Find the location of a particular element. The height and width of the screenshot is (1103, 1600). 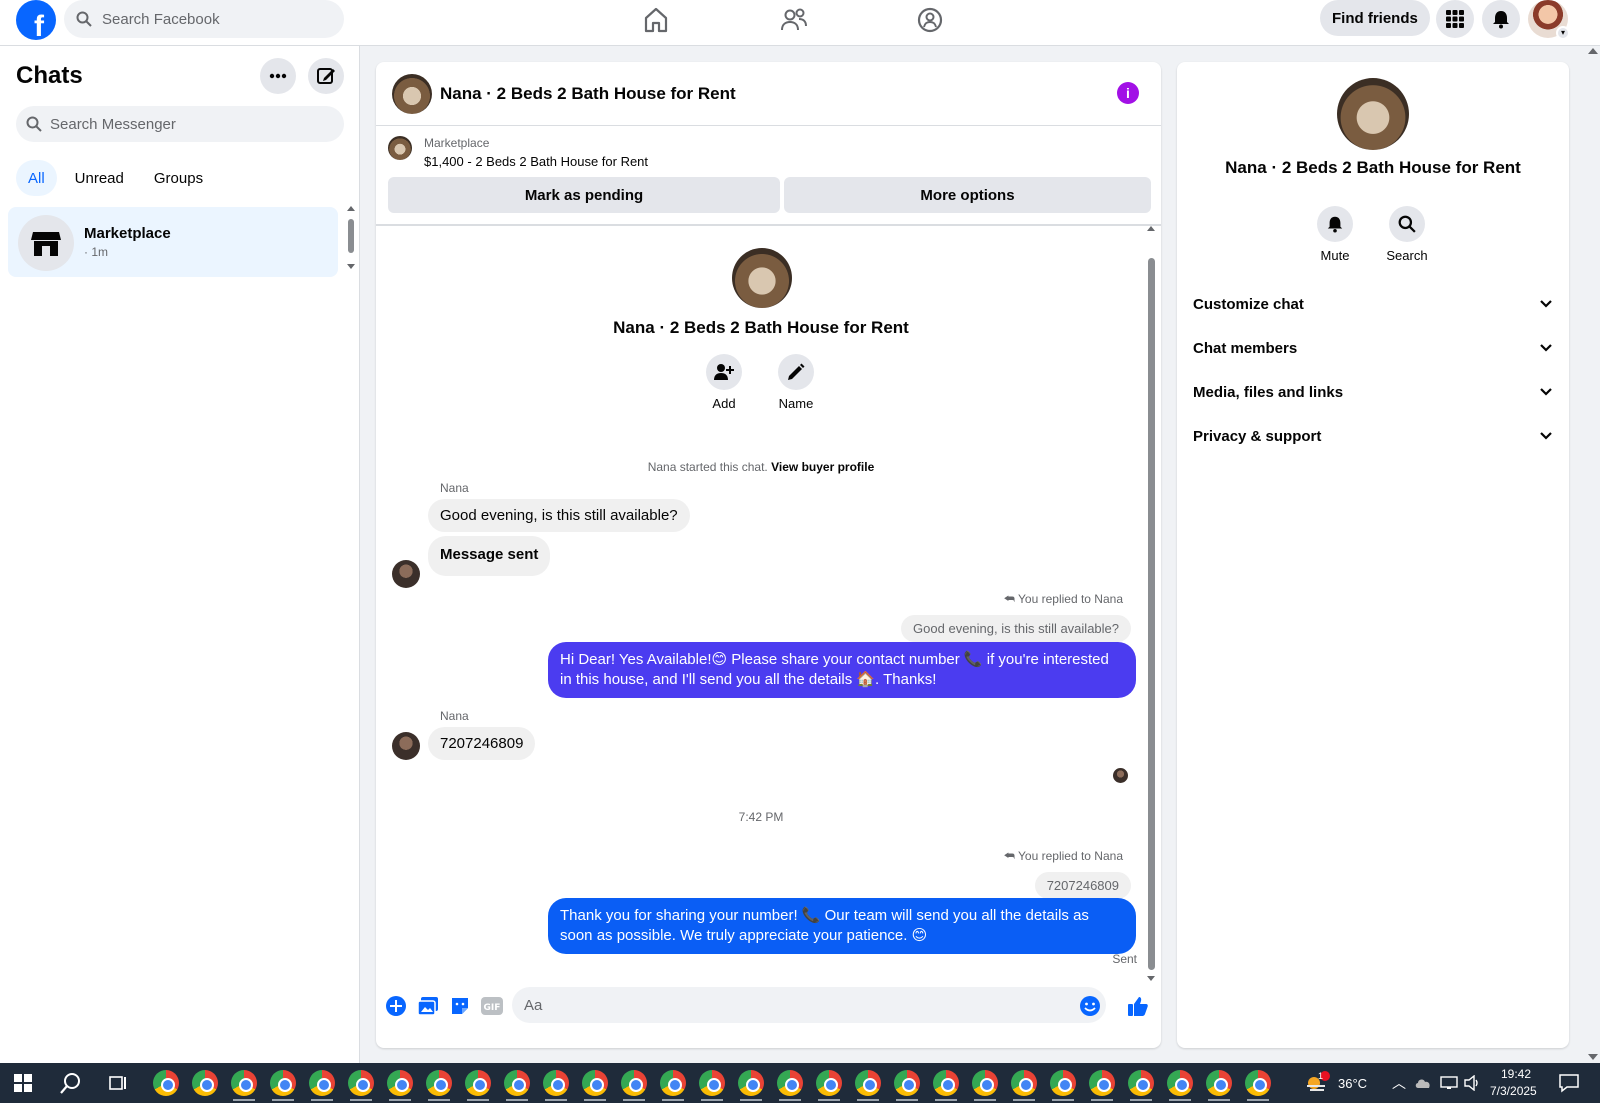

chat-list-item-marketplace: Marketplace · 1m is located at coordinates (173, 242).